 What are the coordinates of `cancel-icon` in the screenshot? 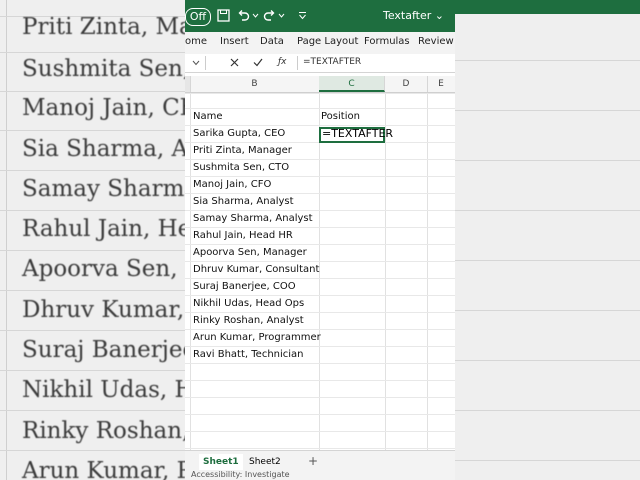 It's located at (234, 62).